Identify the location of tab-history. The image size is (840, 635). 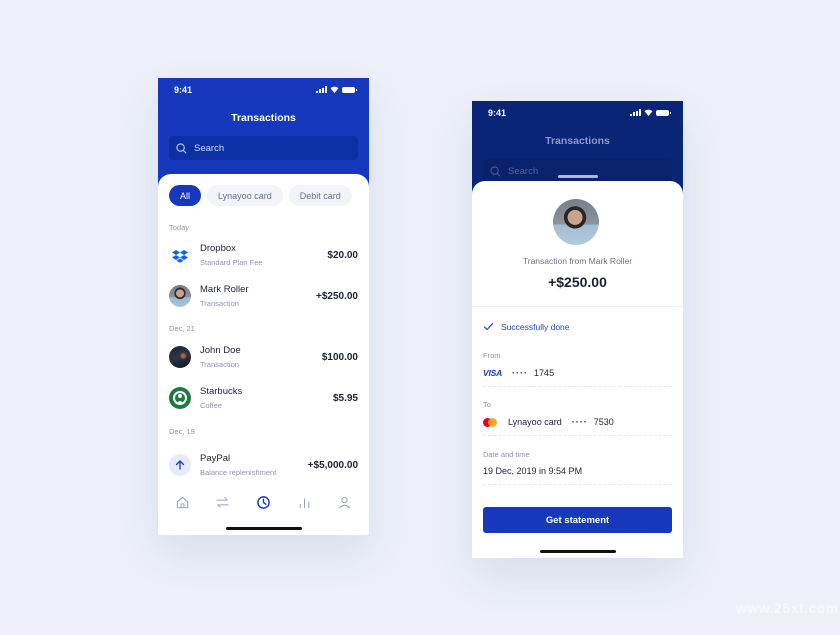
(263, 502).